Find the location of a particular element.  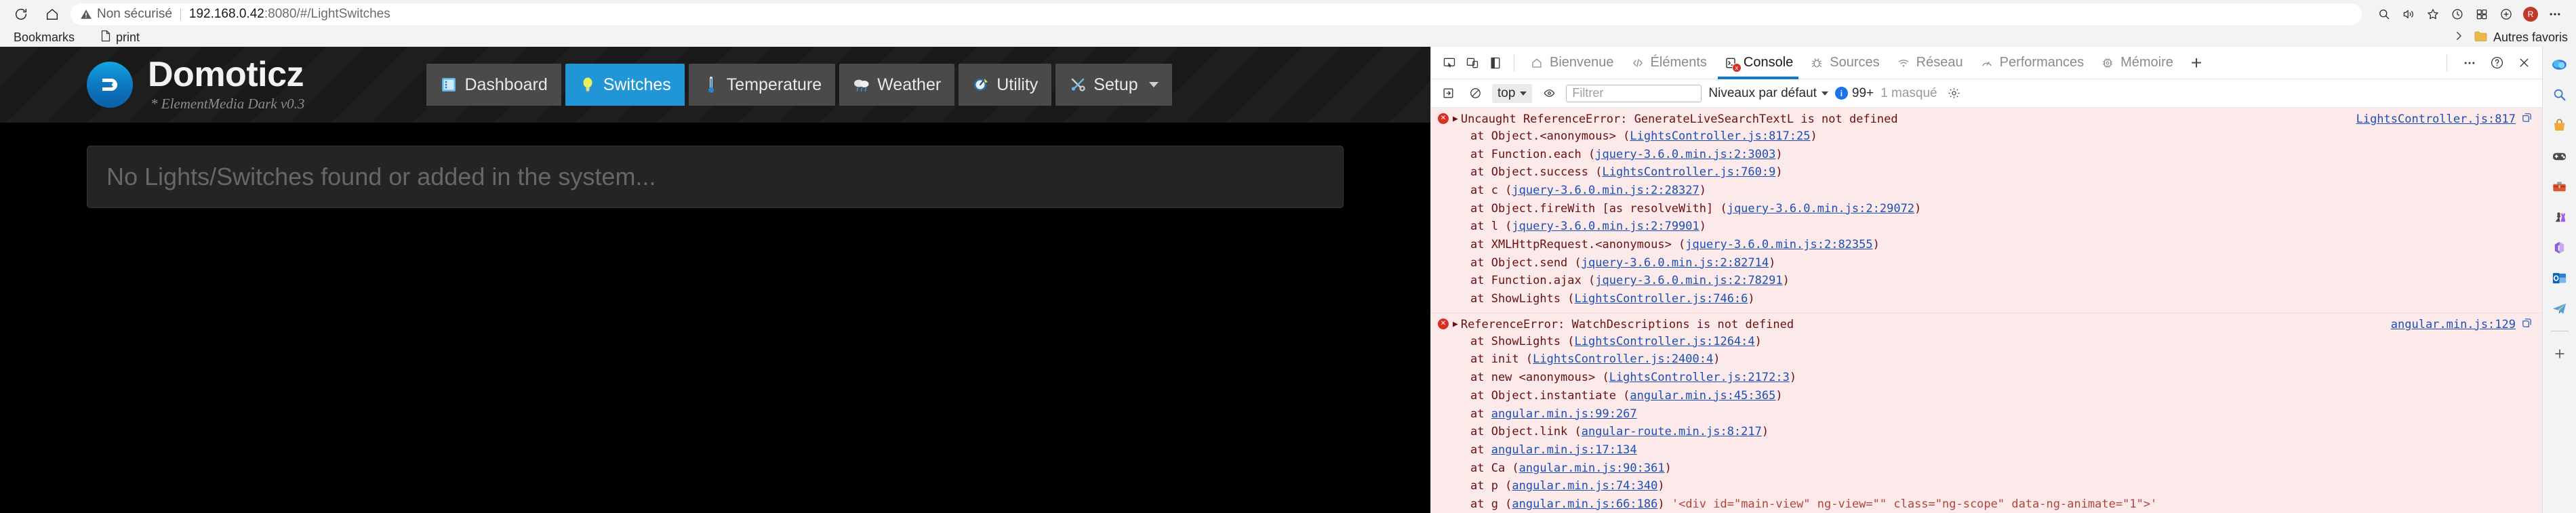

tab-performances: Performances is located at coordinates (2032, 63).